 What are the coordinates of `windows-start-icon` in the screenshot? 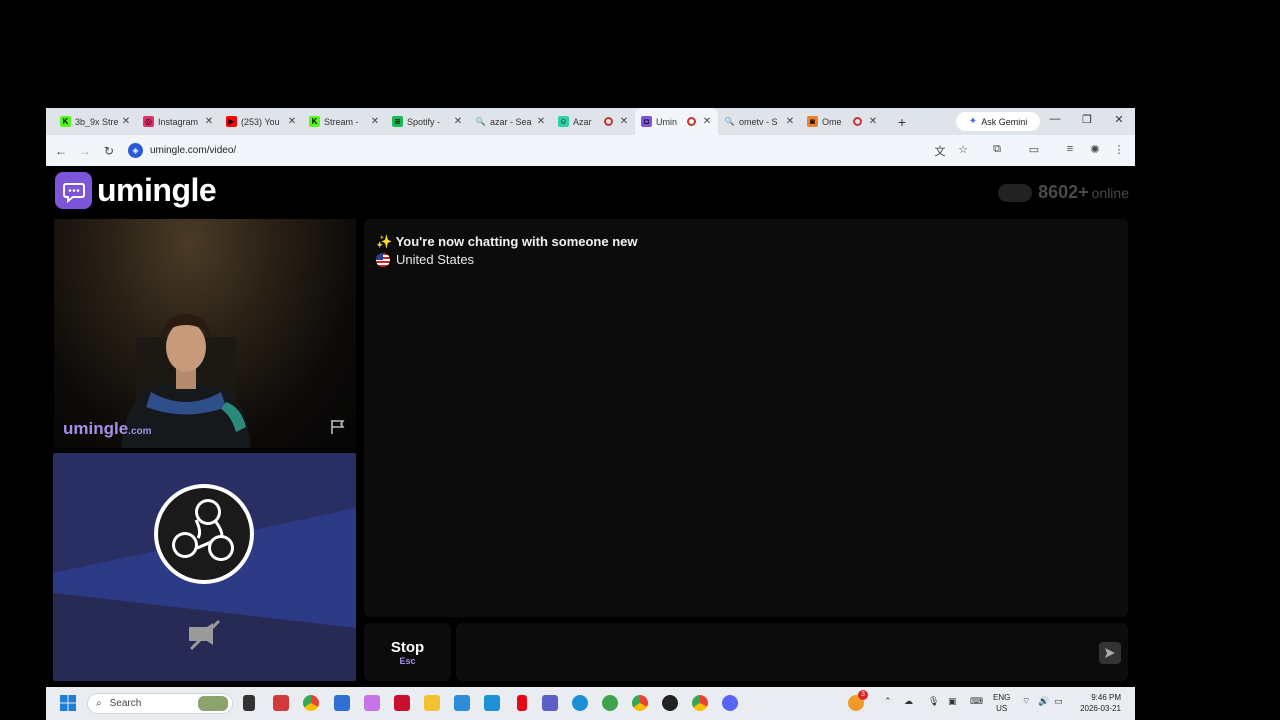 It's located at (68, 703).